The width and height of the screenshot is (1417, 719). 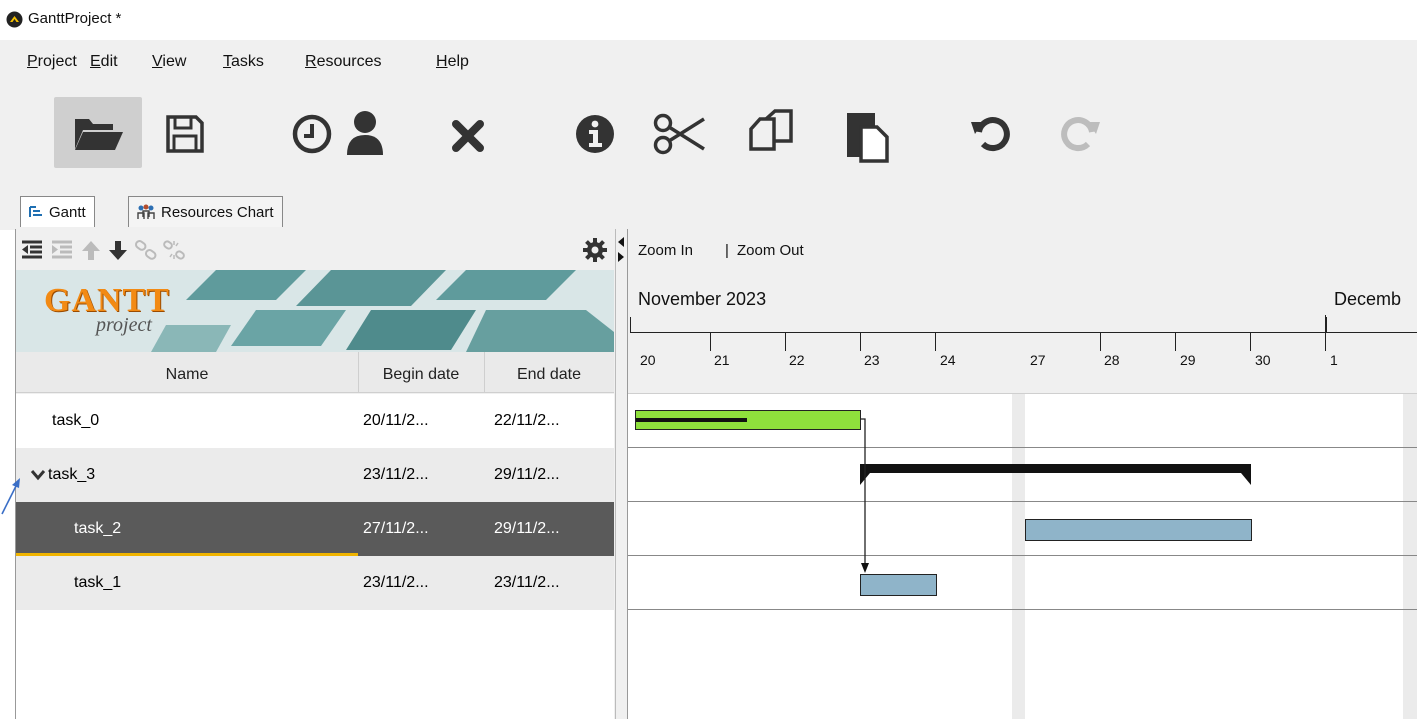 I want to click on day-label: 30, so click(x=1263, y=360).